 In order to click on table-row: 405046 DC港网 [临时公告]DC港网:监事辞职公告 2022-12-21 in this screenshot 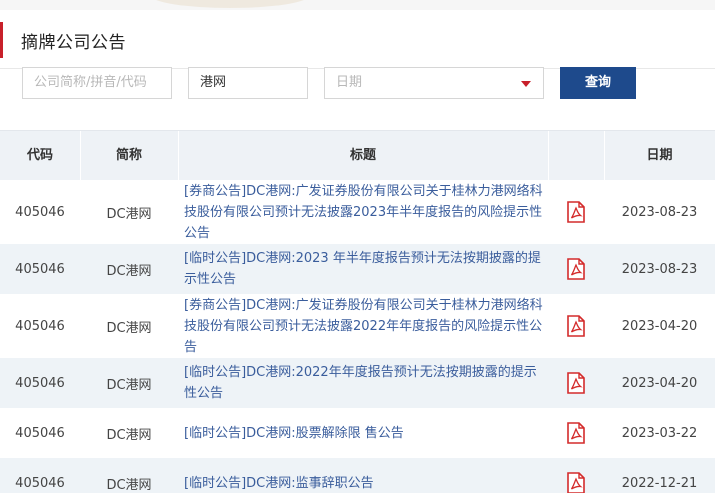, I will do `click(357, 475)`.